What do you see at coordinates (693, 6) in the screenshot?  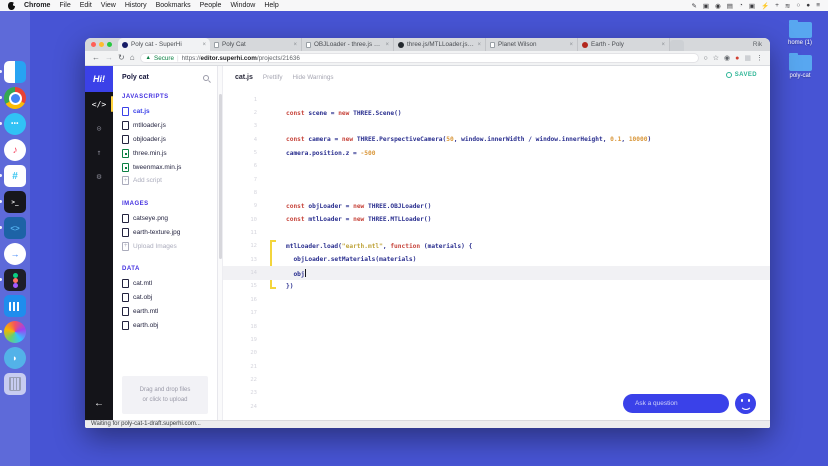 I see `pencil-icon: ✎` at bounding box center [693, 6].